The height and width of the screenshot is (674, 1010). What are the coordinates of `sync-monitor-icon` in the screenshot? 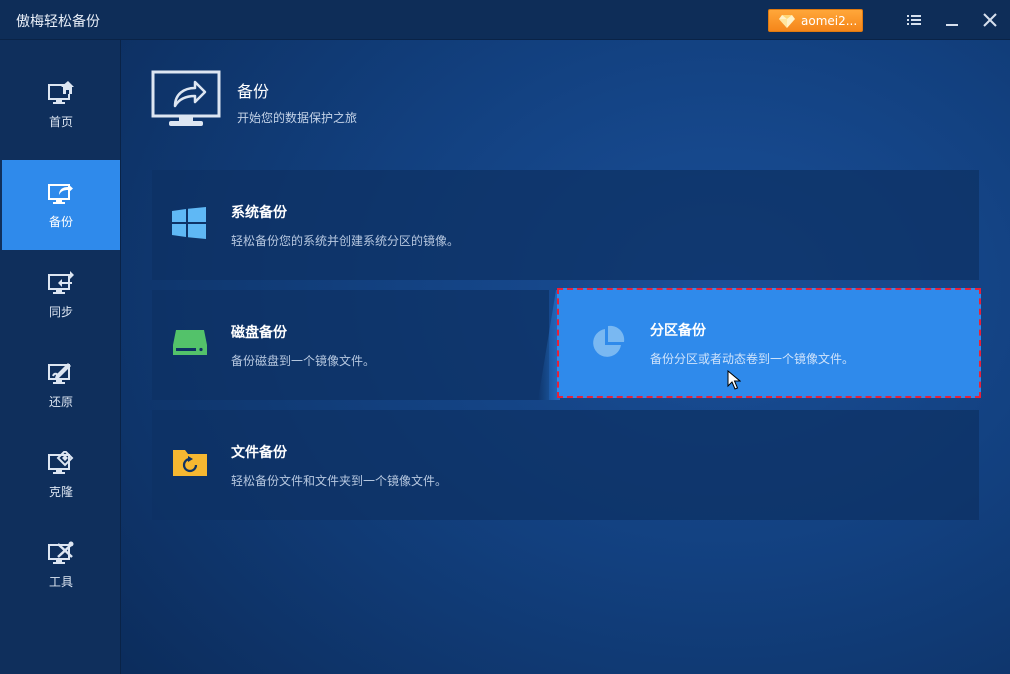 It's located at (61, 282).